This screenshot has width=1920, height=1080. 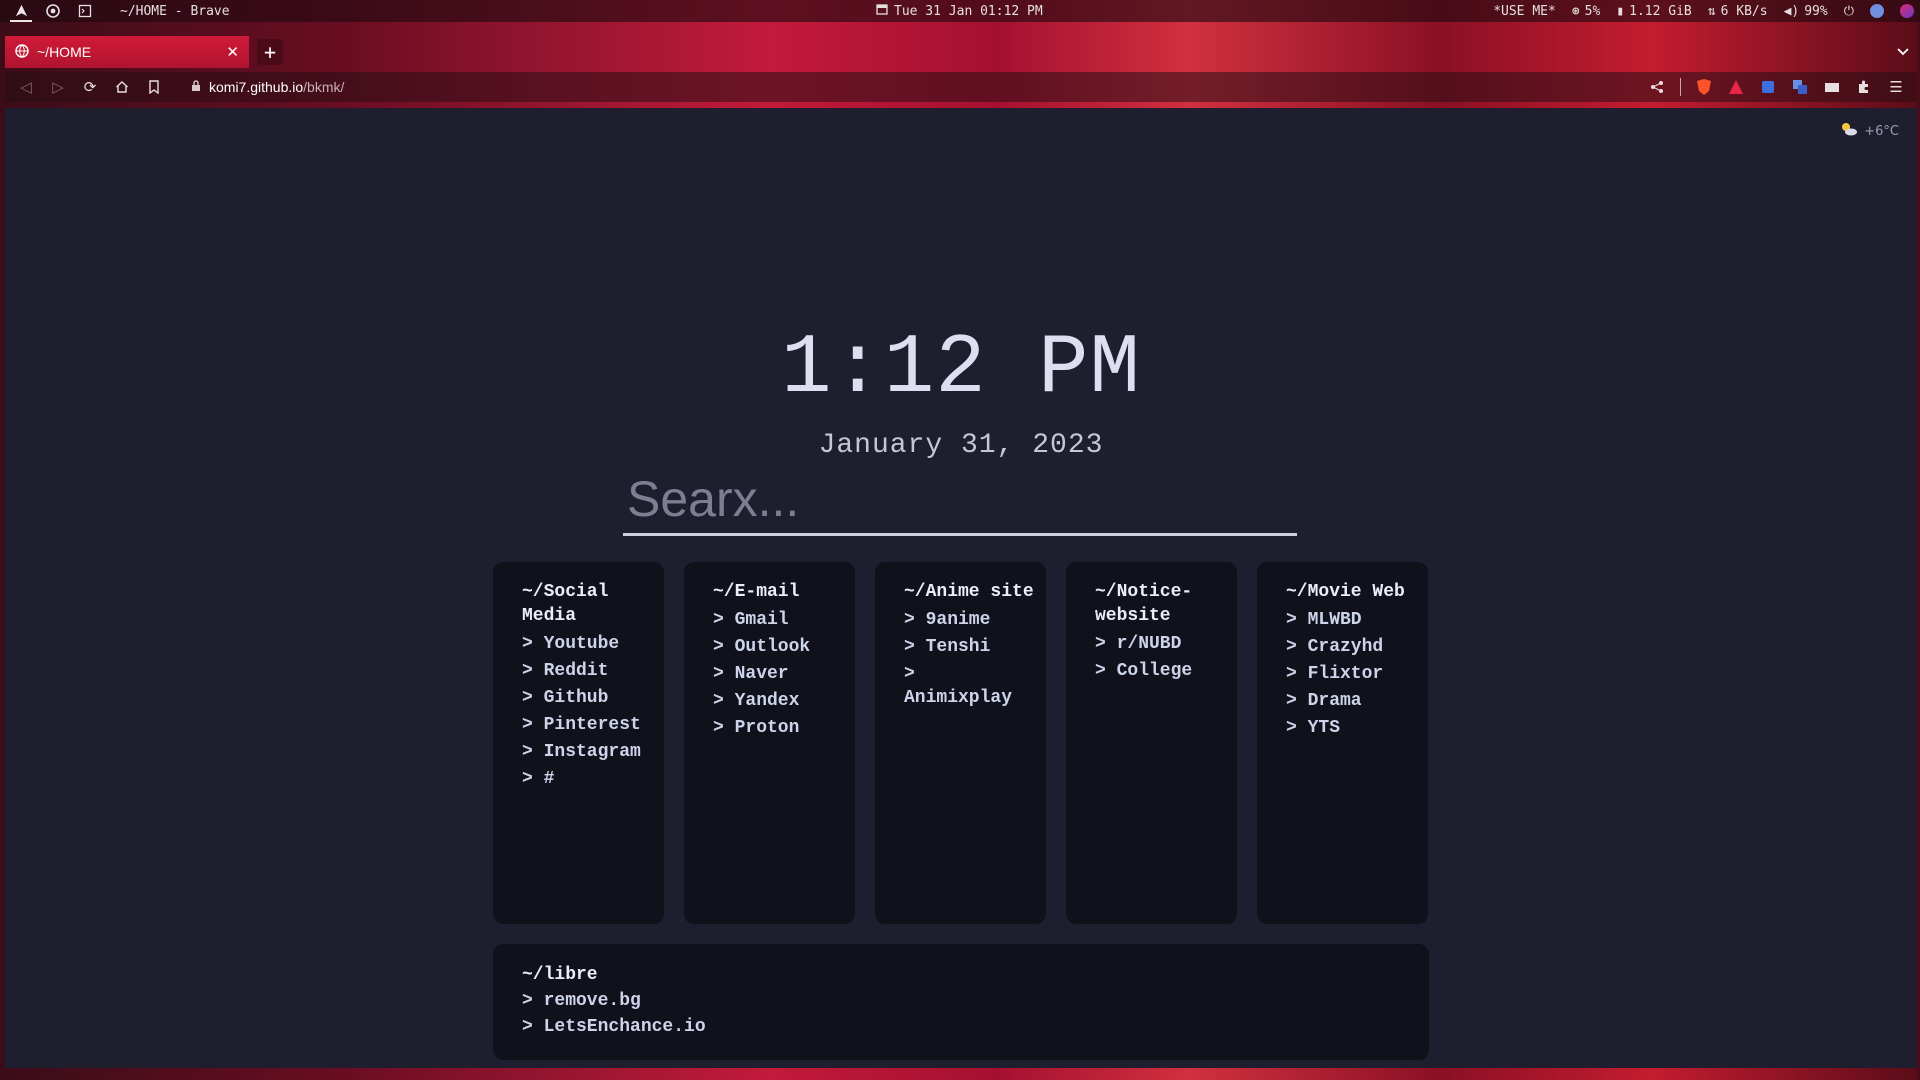 I want to click on volume-value: 99%, so click(x=1816, y=11).